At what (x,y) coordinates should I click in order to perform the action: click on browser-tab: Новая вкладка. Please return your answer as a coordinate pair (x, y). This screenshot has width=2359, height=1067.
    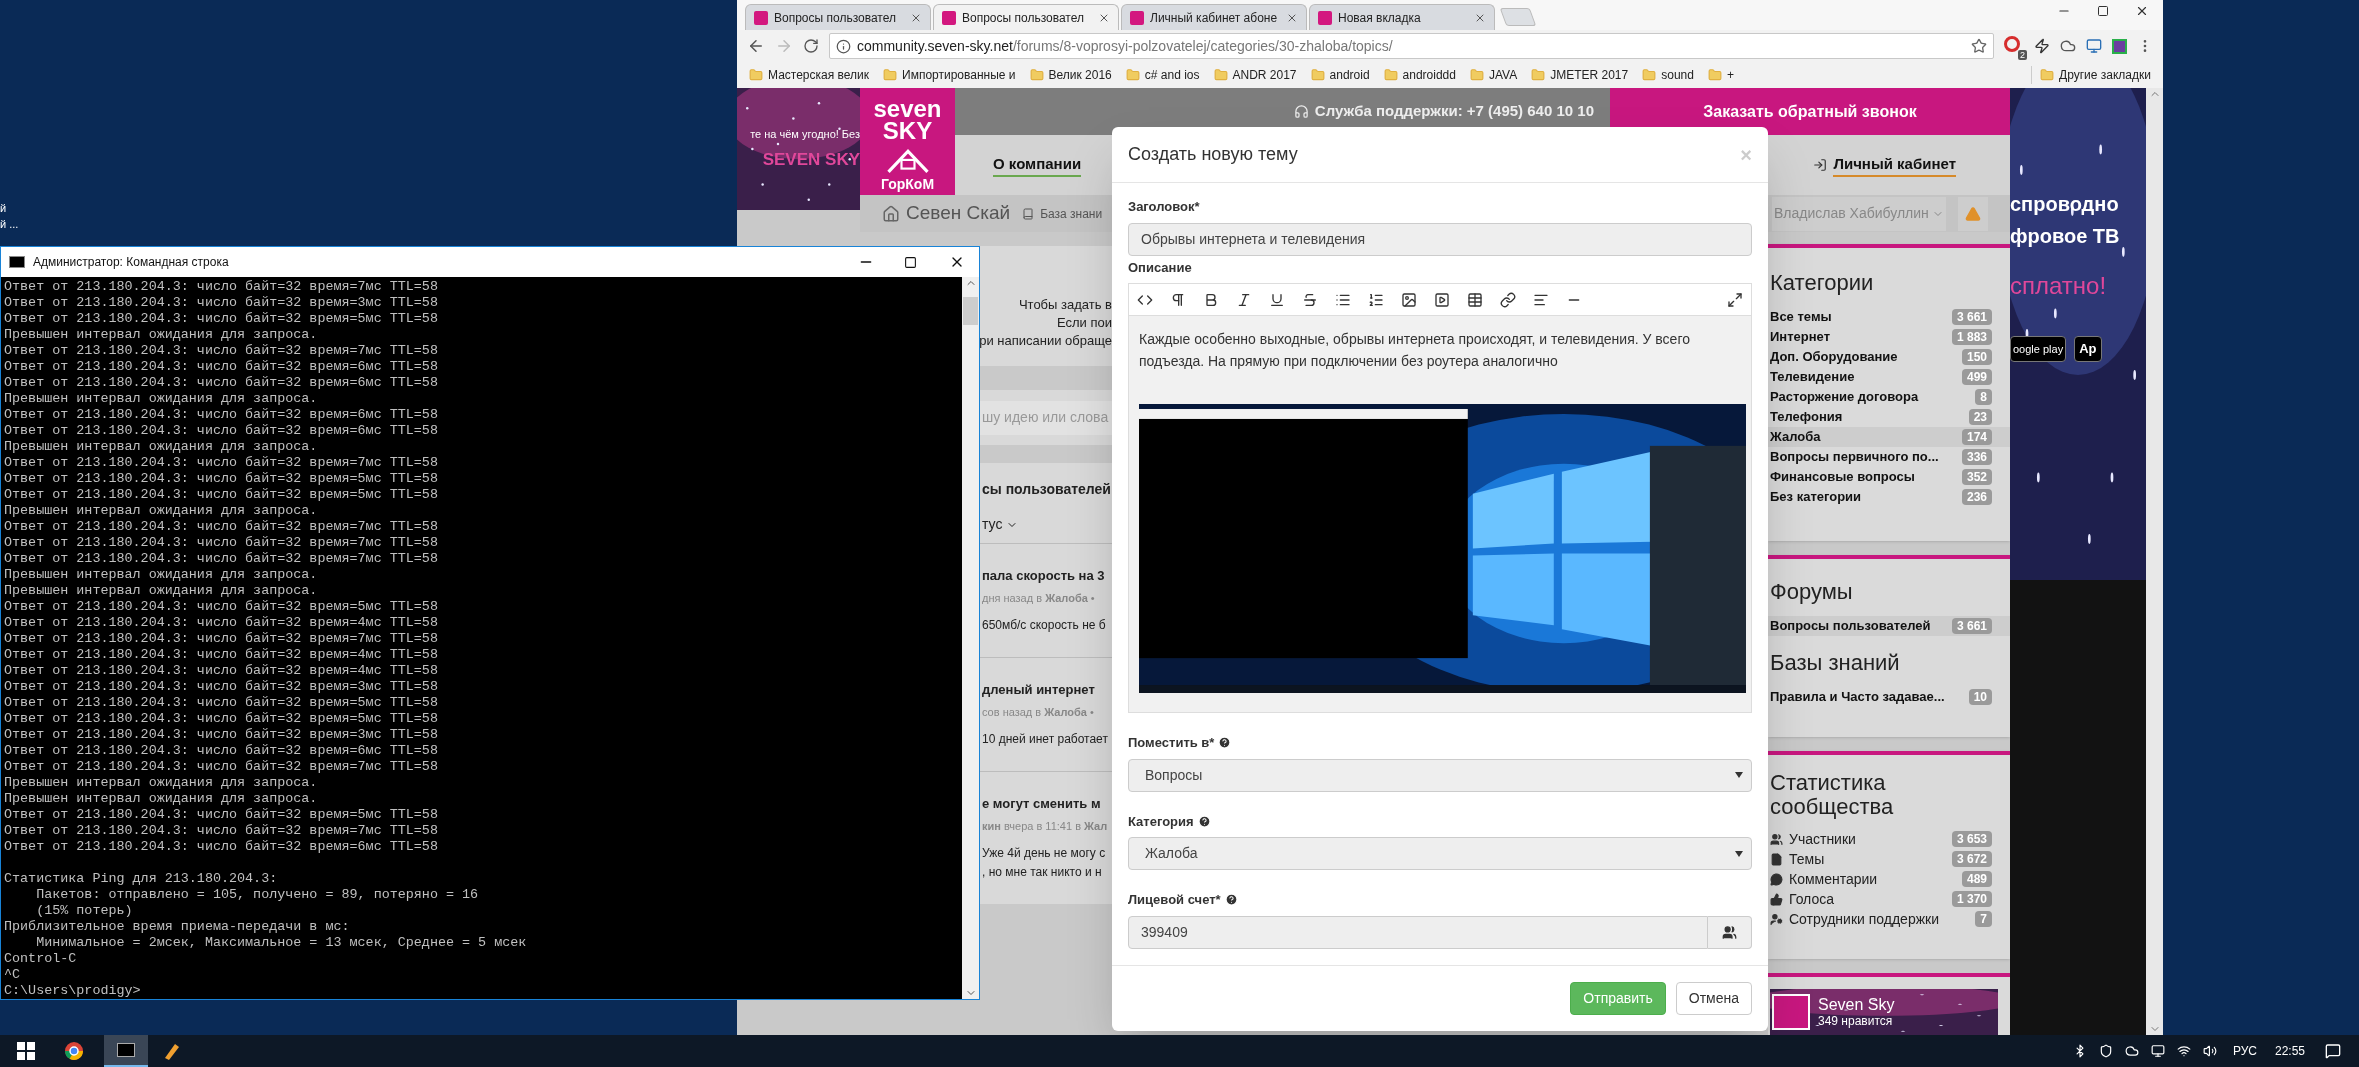
    Looking at the image, I should click on (1402, 17).